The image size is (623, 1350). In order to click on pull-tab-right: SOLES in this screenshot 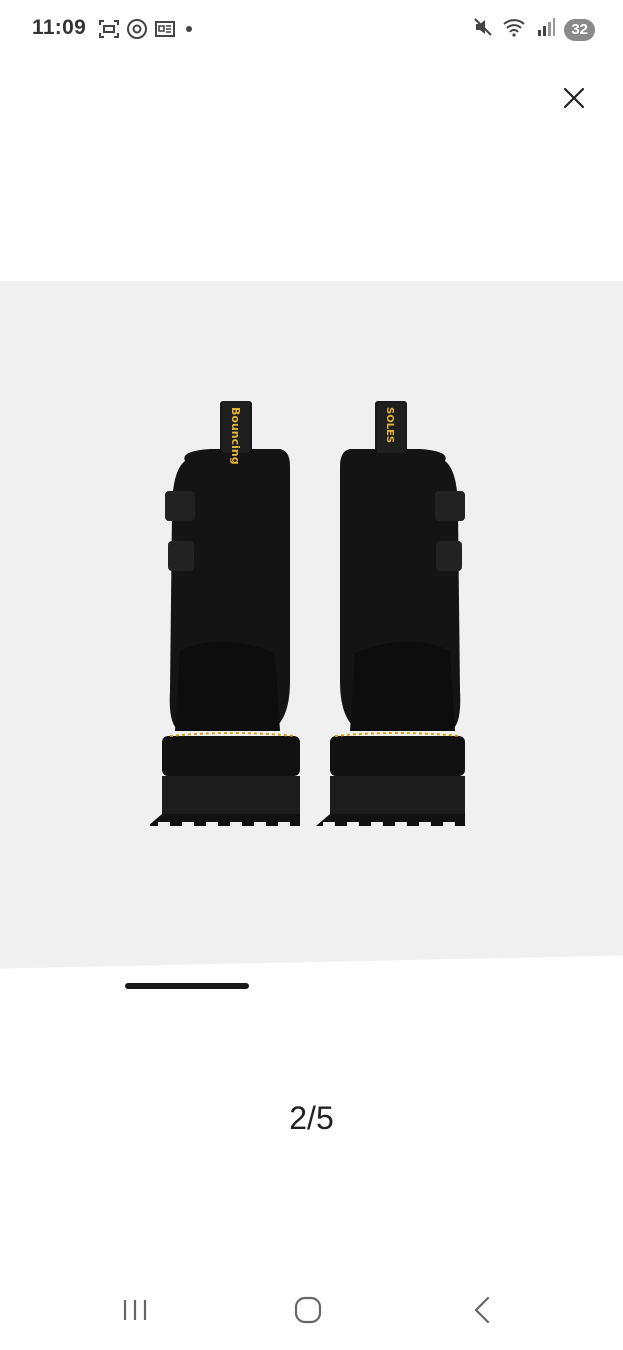, I will do `click(391, 428)`.